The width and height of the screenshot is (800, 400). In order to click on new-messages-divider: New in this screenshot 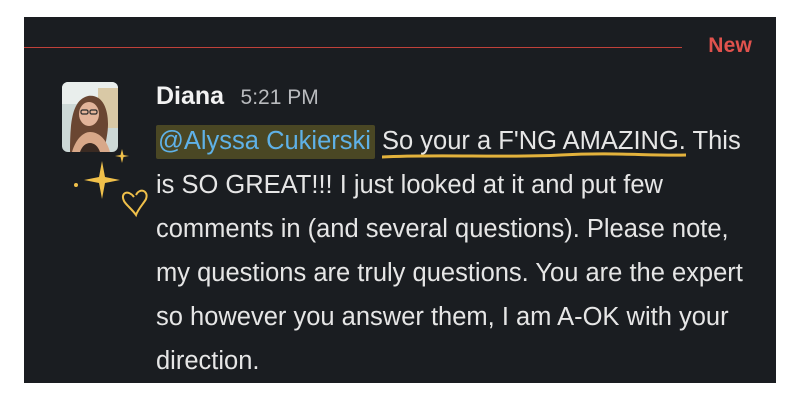, I will do `click(400, 52)`.